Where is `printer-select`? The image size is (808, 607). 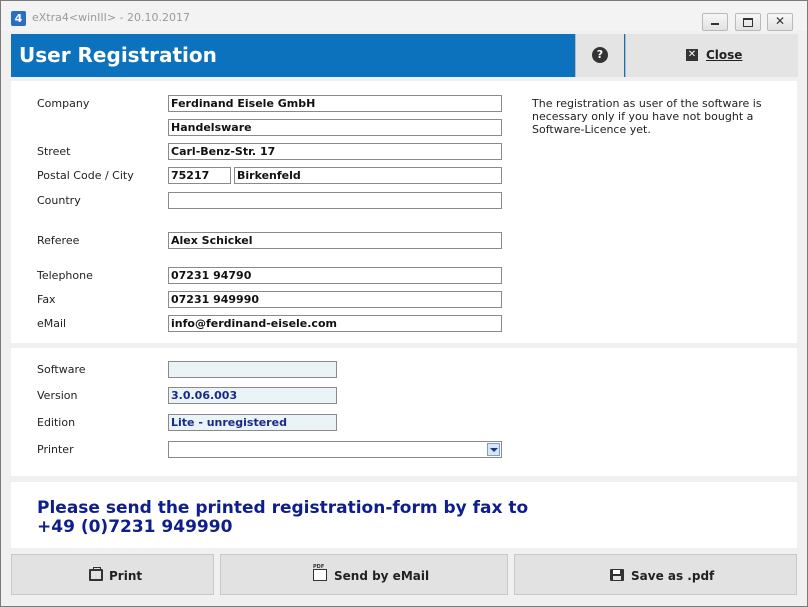 printer-select is located at coordinates (335, 449).